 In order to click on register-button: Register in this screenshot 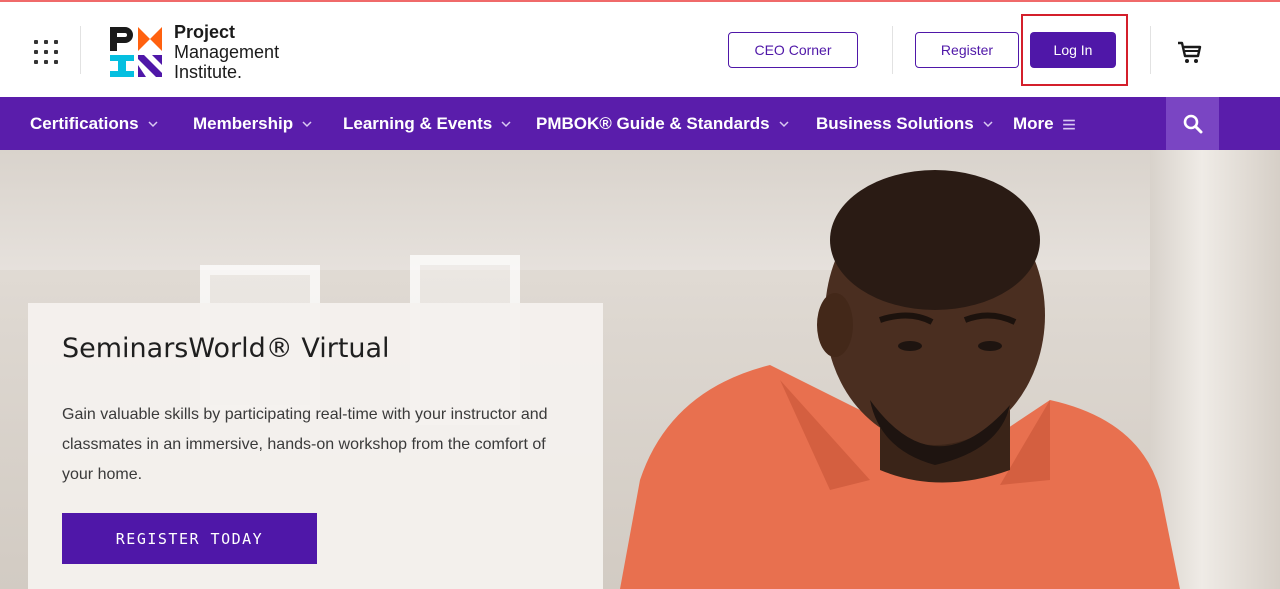, I will do `click(967, 50)`.